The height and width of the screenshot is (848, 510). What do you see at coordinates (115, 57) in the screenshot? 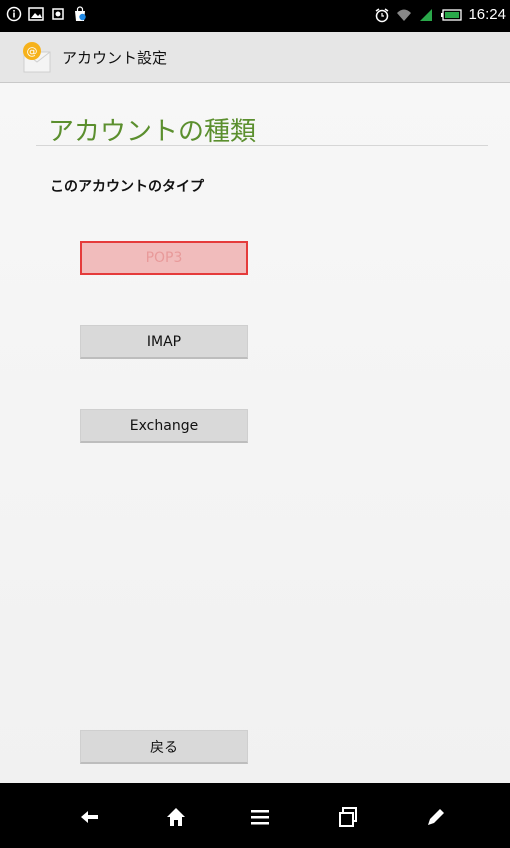
I see `action-bar-title: アカウント設定` at bounding box center [115, 57].